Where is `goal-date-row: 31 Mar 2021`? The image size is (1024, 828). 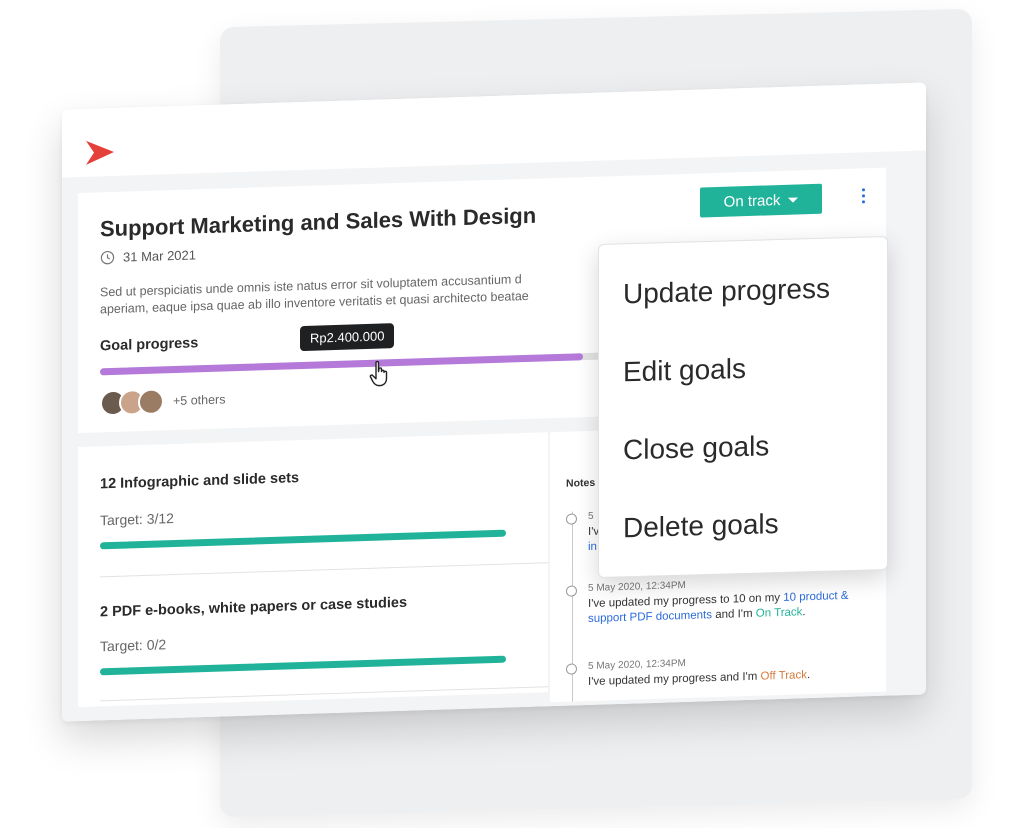 goal-date-row: 31 Mar 2021 is located at coordinates (148, 256).